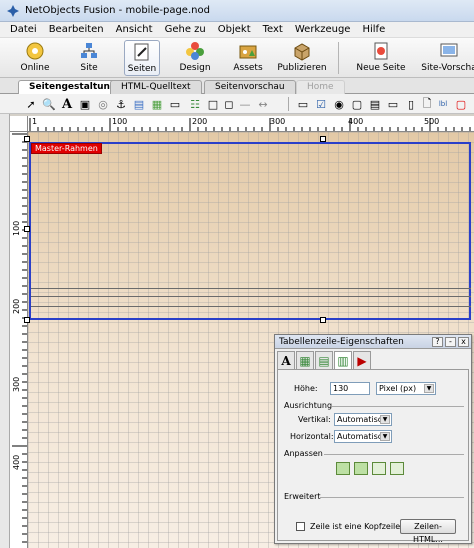 This screenshot has width=474, height=548. What do you see at coordinates (314, 419) in the screenshot?
I see `vertikal-label: Vertikal:` at bounding box center [314, 419].